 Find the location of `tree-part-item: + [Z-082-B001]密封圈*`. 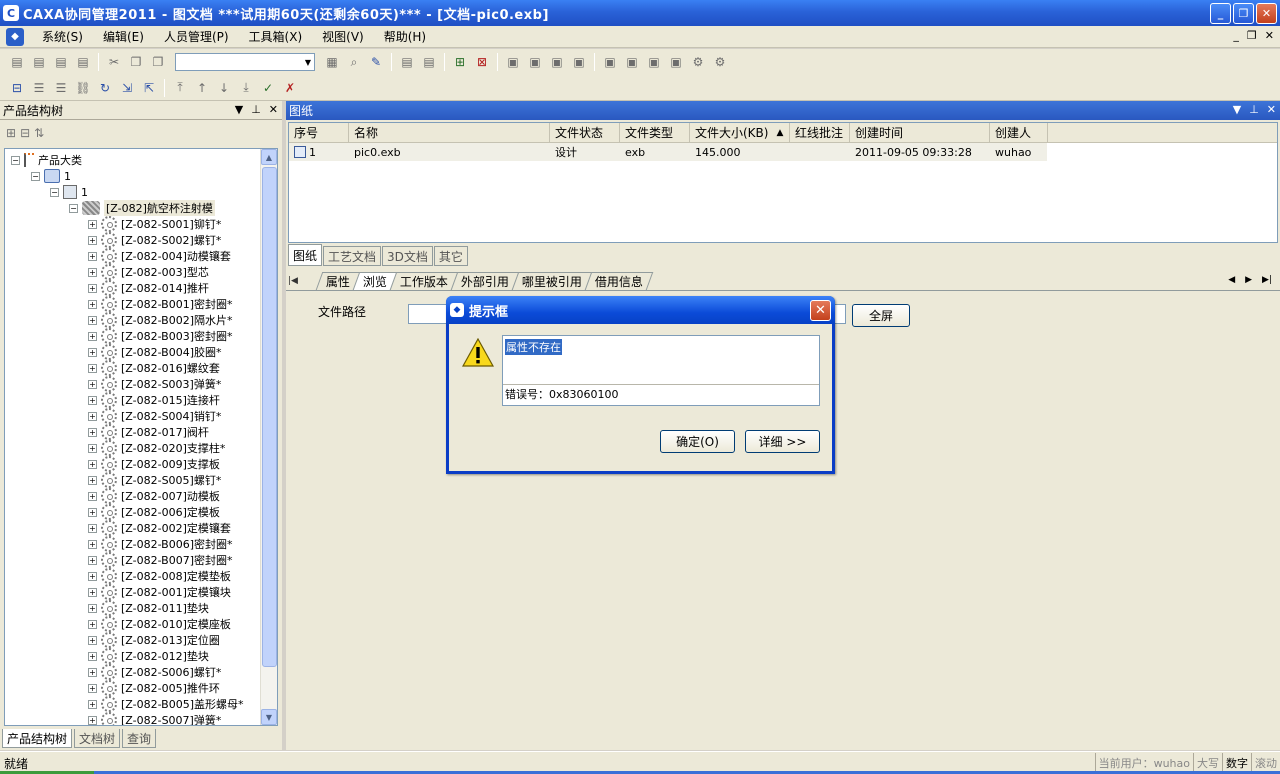

tree-part-item: + [Z-082-B001]密封圈* is located at coordinates (160, 304).